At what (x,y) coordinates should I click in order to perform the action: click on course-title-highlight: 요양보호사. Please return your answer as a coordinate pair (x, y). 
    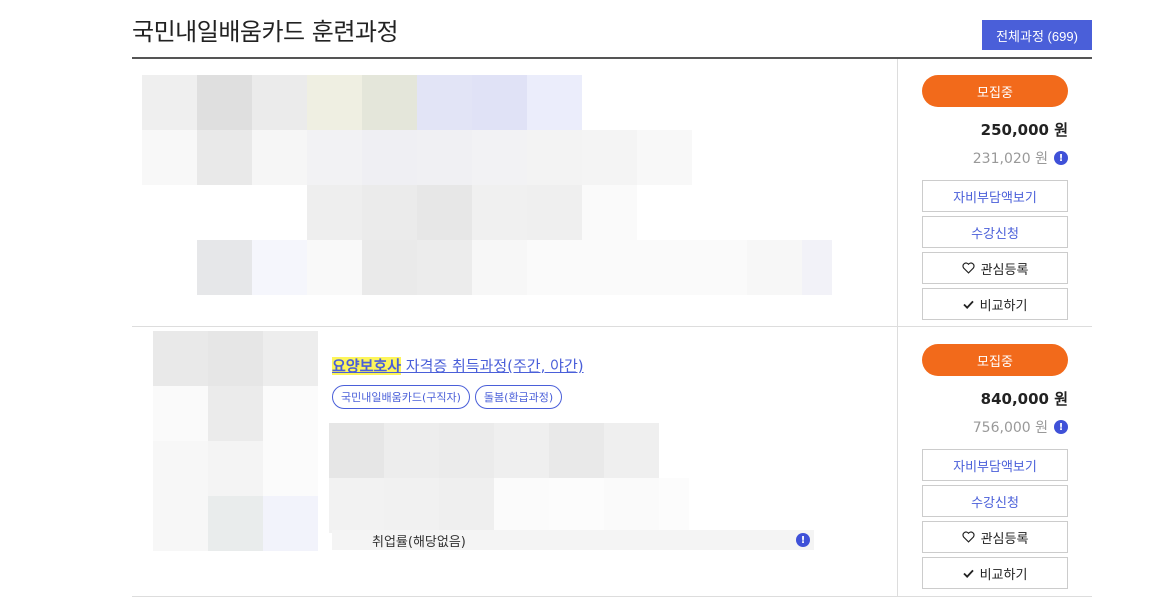
    Looking at the image, I should click on (367, 366).